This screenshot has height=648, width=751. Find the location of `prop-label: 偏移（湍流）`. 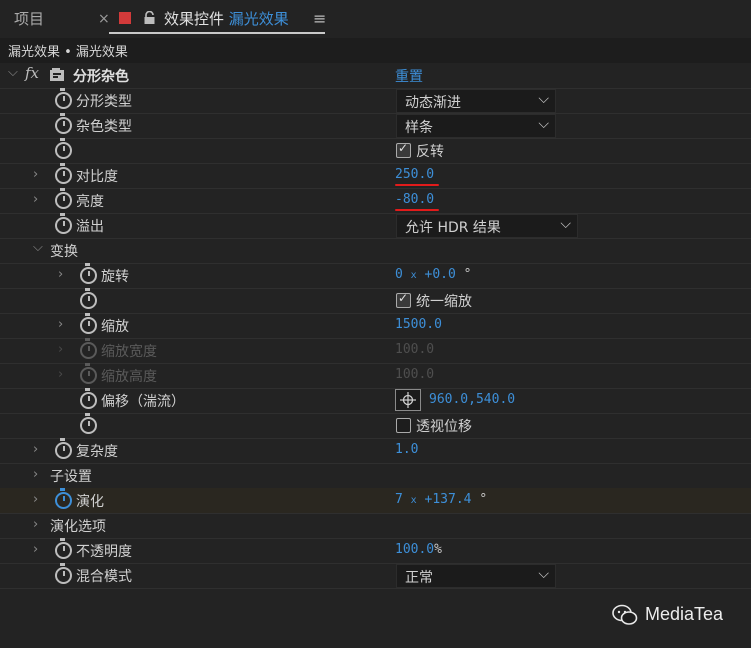

prop-label: 偏移（湍流） is located at coordinates (143, 402).